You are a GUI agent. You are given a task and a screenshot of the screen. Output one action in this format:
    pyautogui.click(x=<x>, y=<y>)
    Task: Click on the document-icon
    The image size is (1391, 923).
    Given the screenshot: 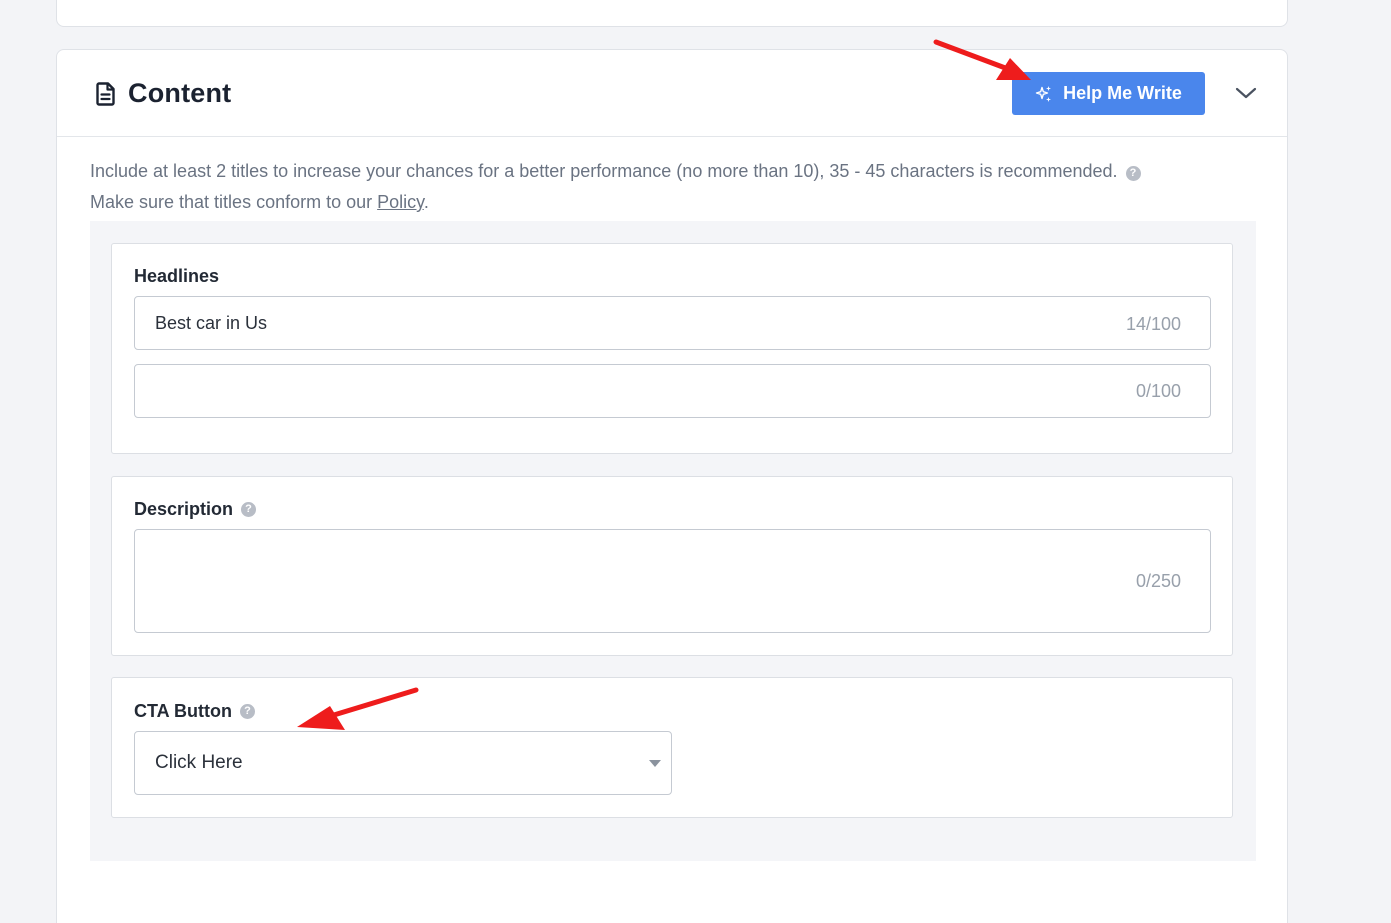 What is the action you would take?
    pyautogui.click(x=105, y=93)
    